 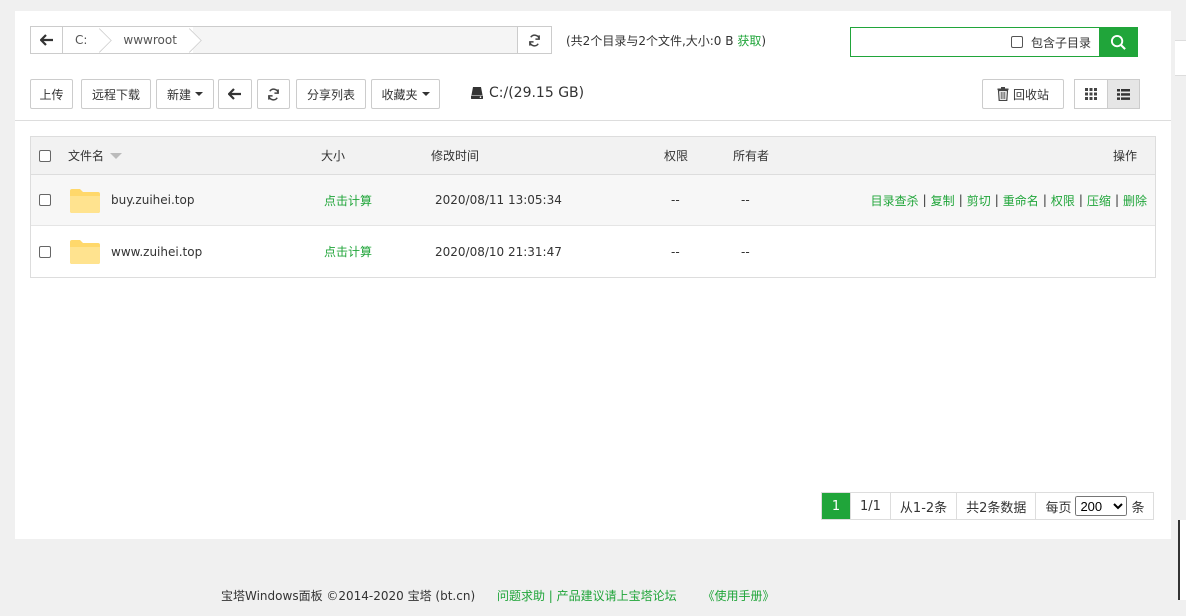 What do you see at coordinates (116, 155) in the screenshot?
I see `sort-down-icon` at bounding box center [116, 155].